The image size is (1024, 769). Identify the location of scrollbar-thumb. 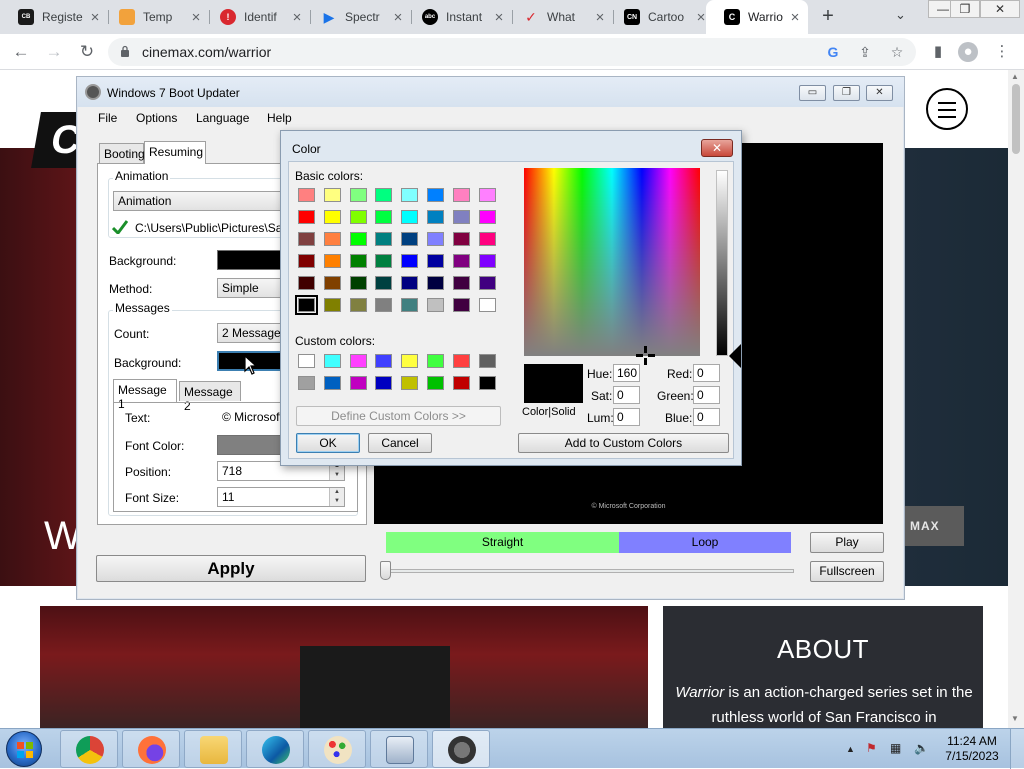
(1016, 119).